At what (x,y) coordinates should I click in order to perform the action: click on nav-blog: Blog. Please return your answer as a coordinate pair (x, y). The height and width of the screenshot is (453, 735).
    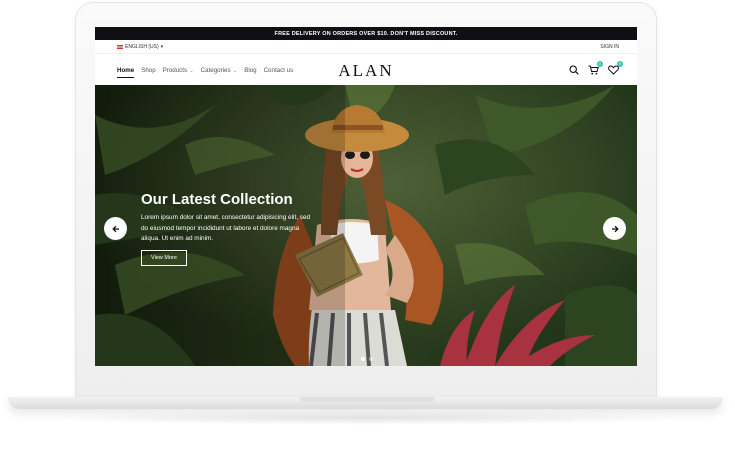
    Looking at the image, I should click on (250, 70).